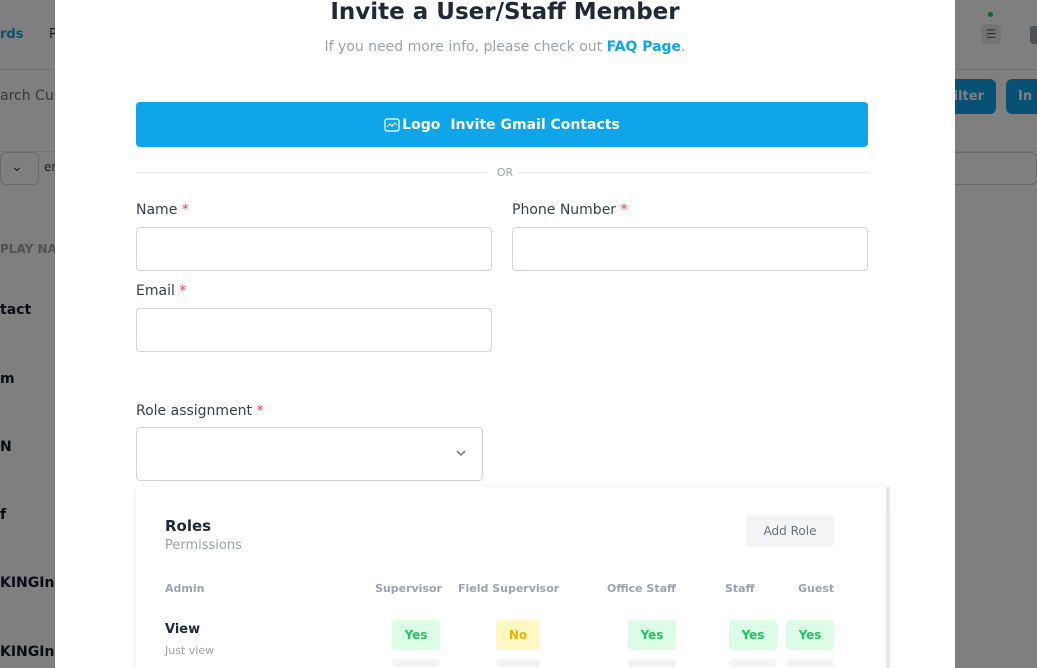  I want to click on permission-badge-office-staff: Yes, so click(652, 635).